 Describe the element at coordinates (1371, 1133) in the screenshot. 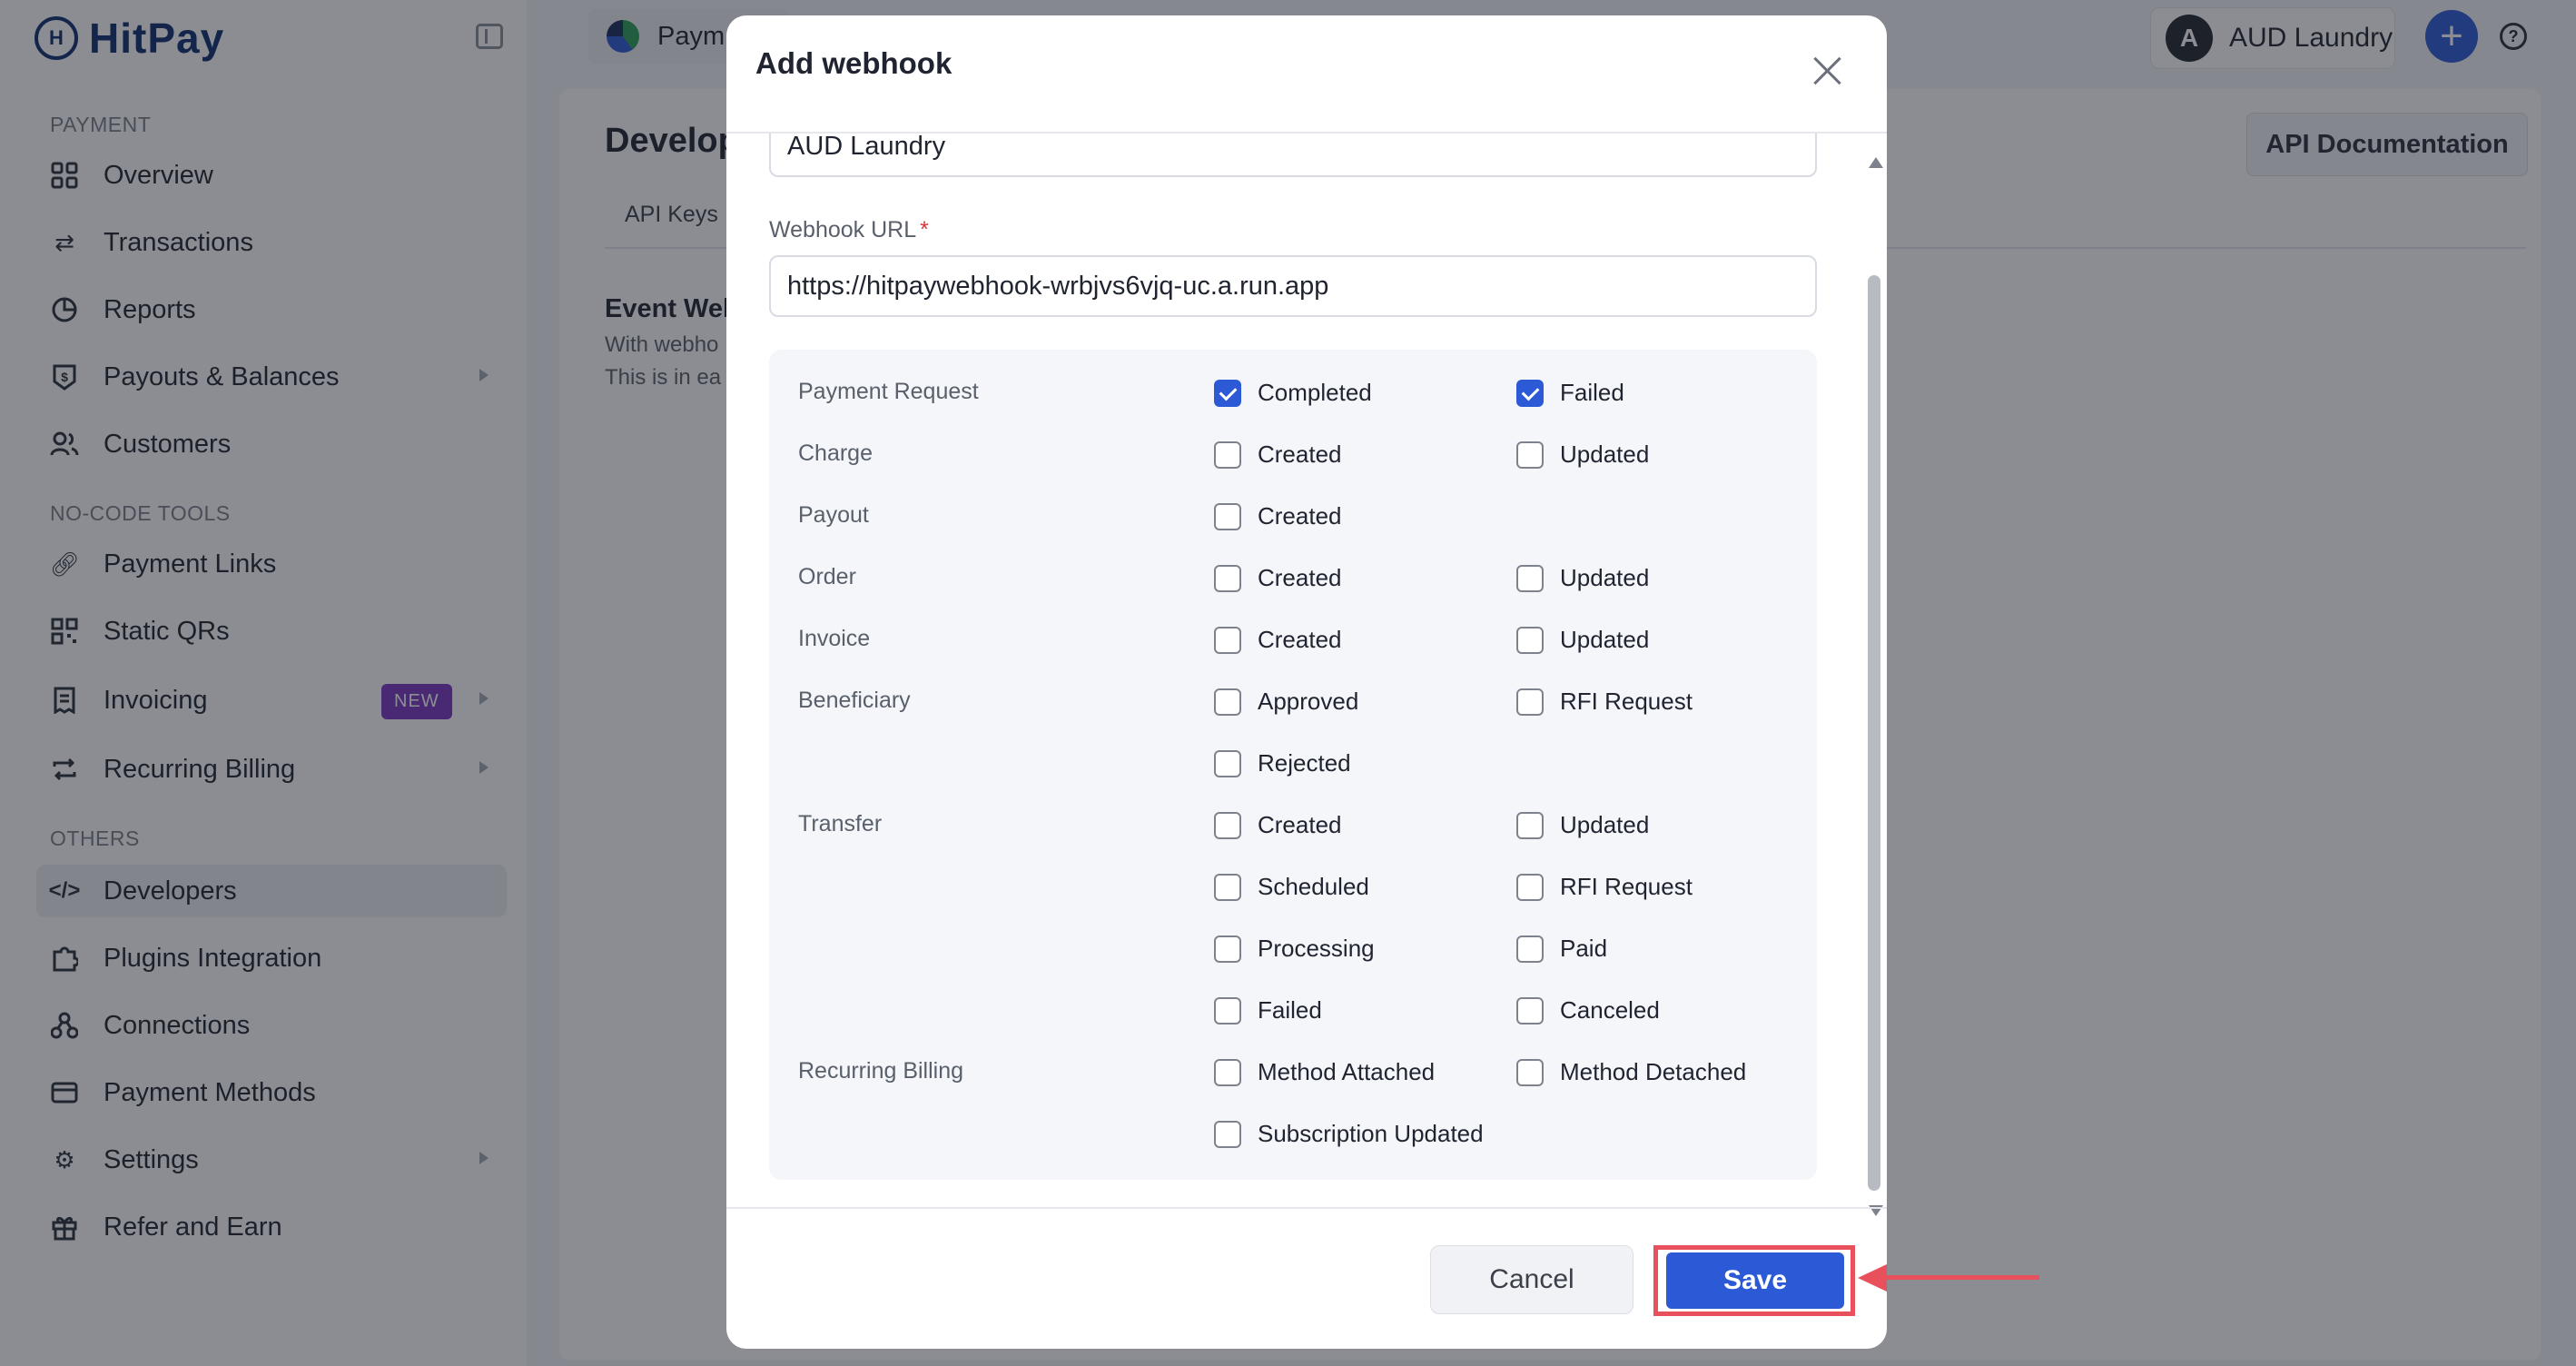

I see `checkbox-label: Subscription Updated` at that location.